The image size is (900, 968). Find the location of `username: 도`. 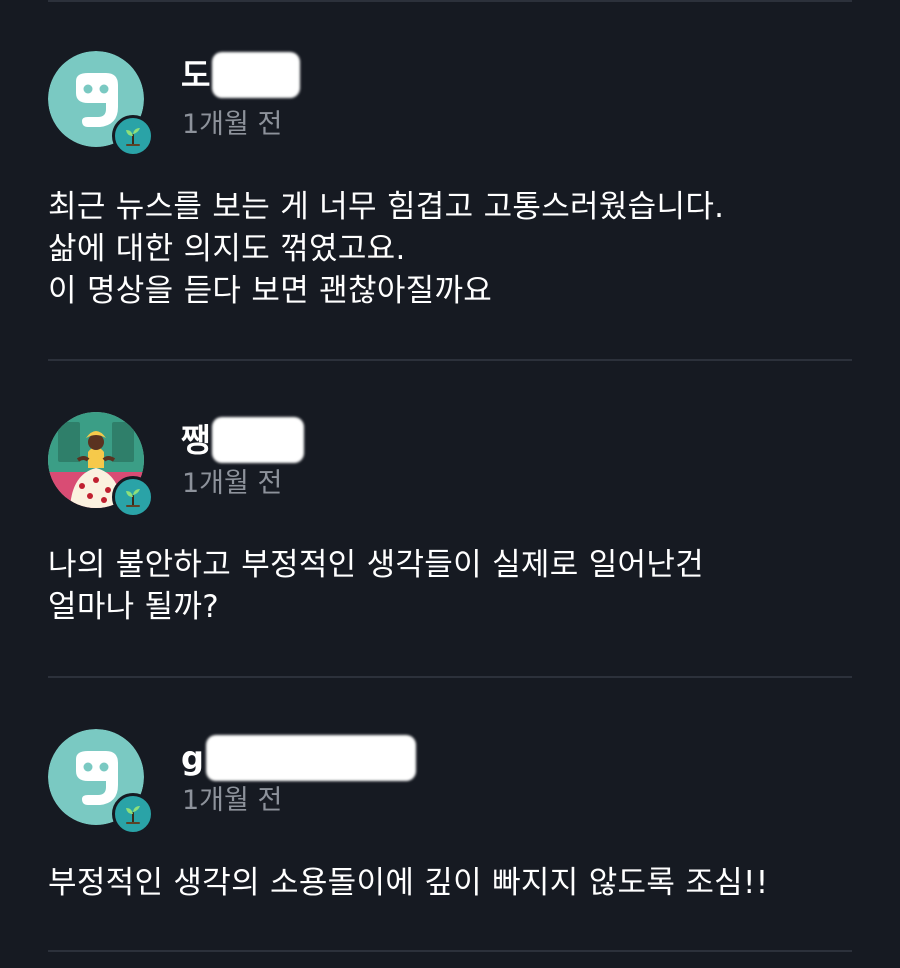

username: 도 is located at coordinates (241, 75).